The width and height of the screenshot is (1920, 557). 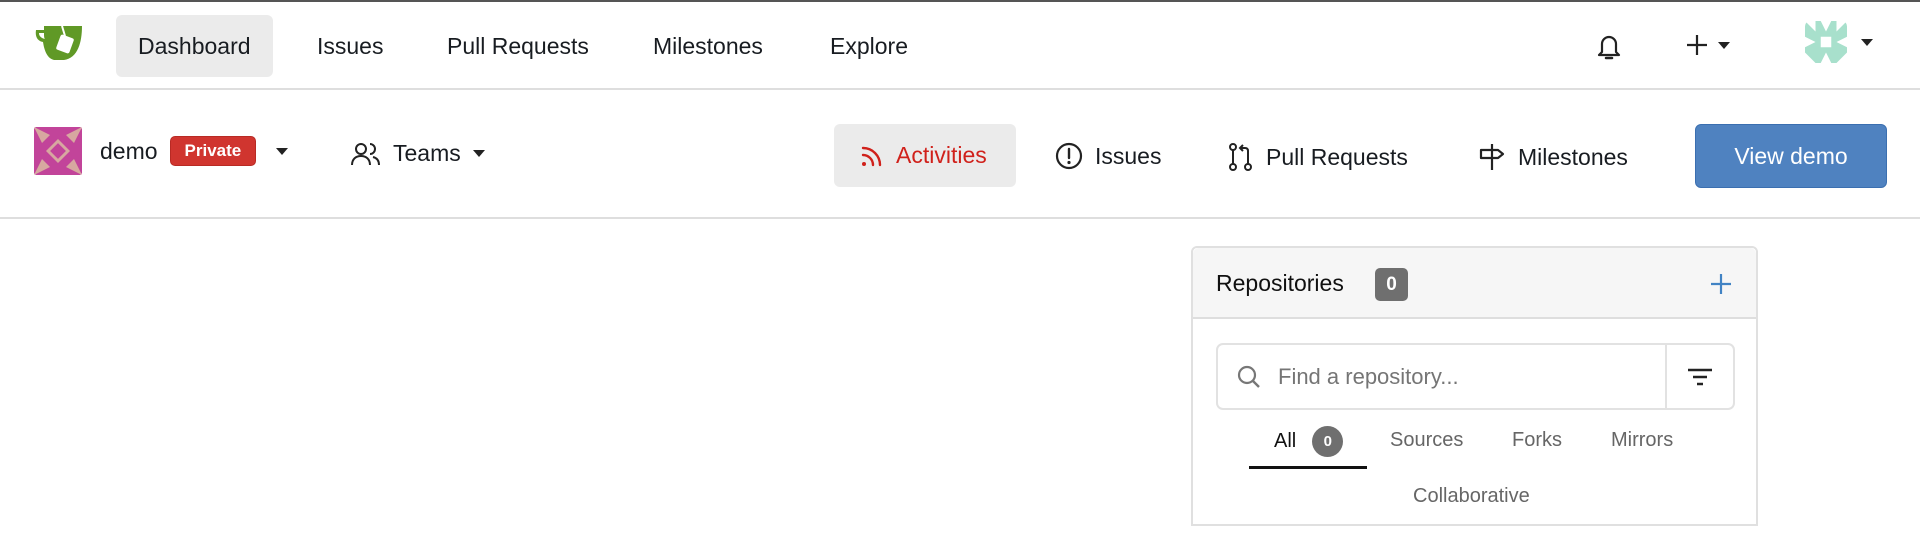 What do you see at coordinates (1337, 156) in the screenshot?
I see `tab-pull-requests-label: Pull Requests` at bounding box center [1337, 156].